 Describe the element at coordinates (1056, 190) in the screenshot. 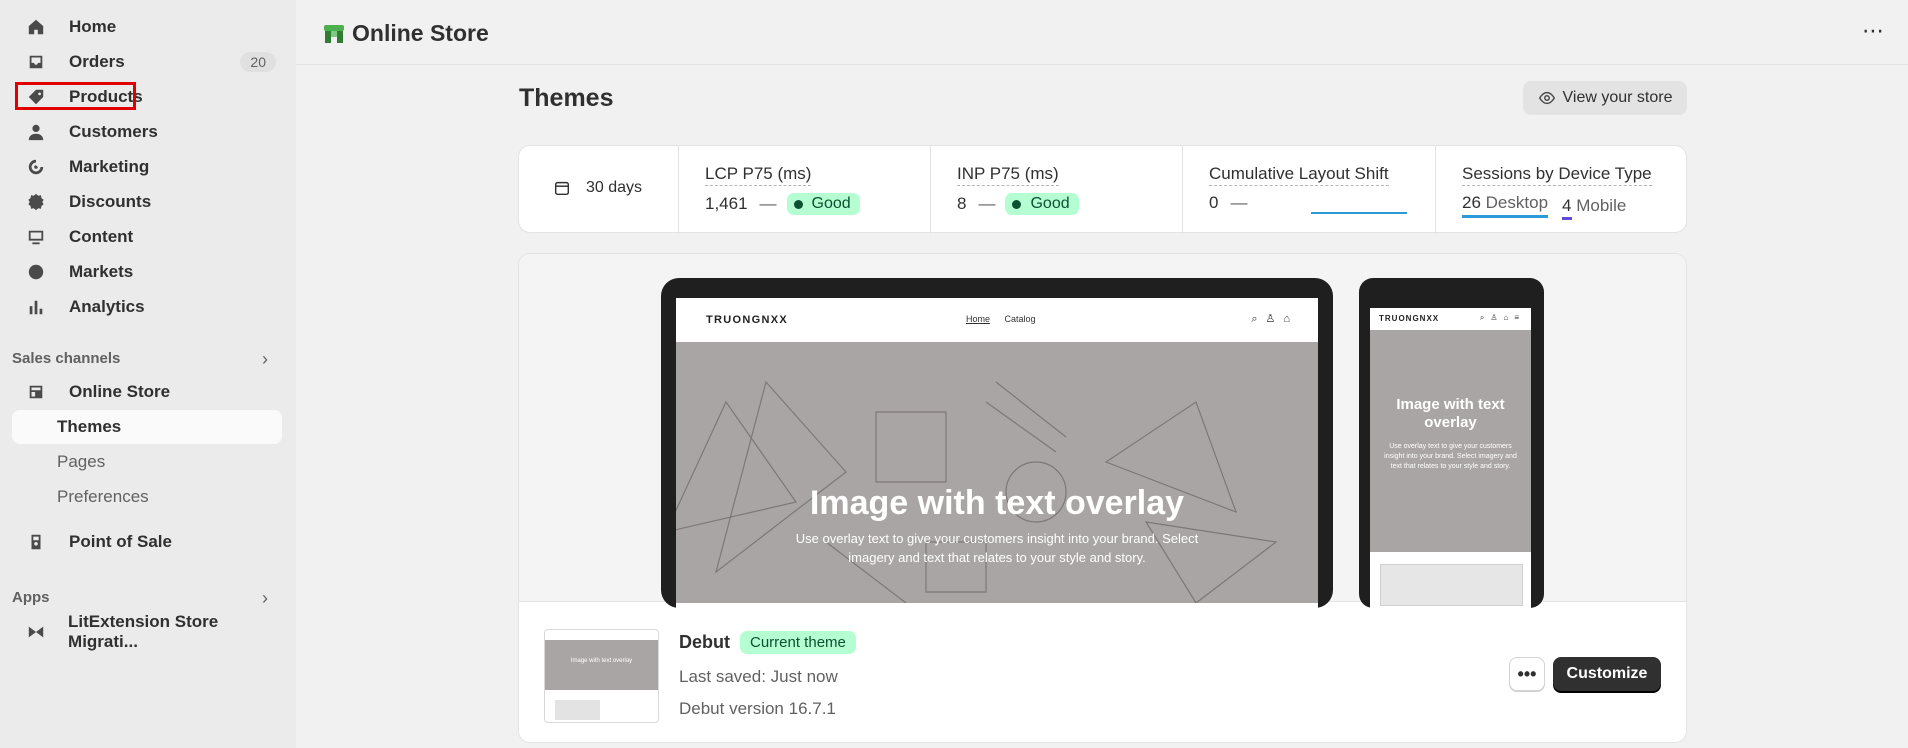

I see `inp-metric: INP P75 (ms) 8 — Good` at that location.